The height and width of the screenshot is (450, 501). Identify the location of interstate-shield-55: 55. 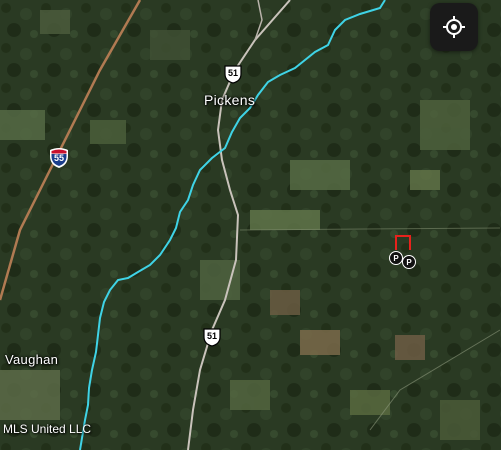
(59, 157).